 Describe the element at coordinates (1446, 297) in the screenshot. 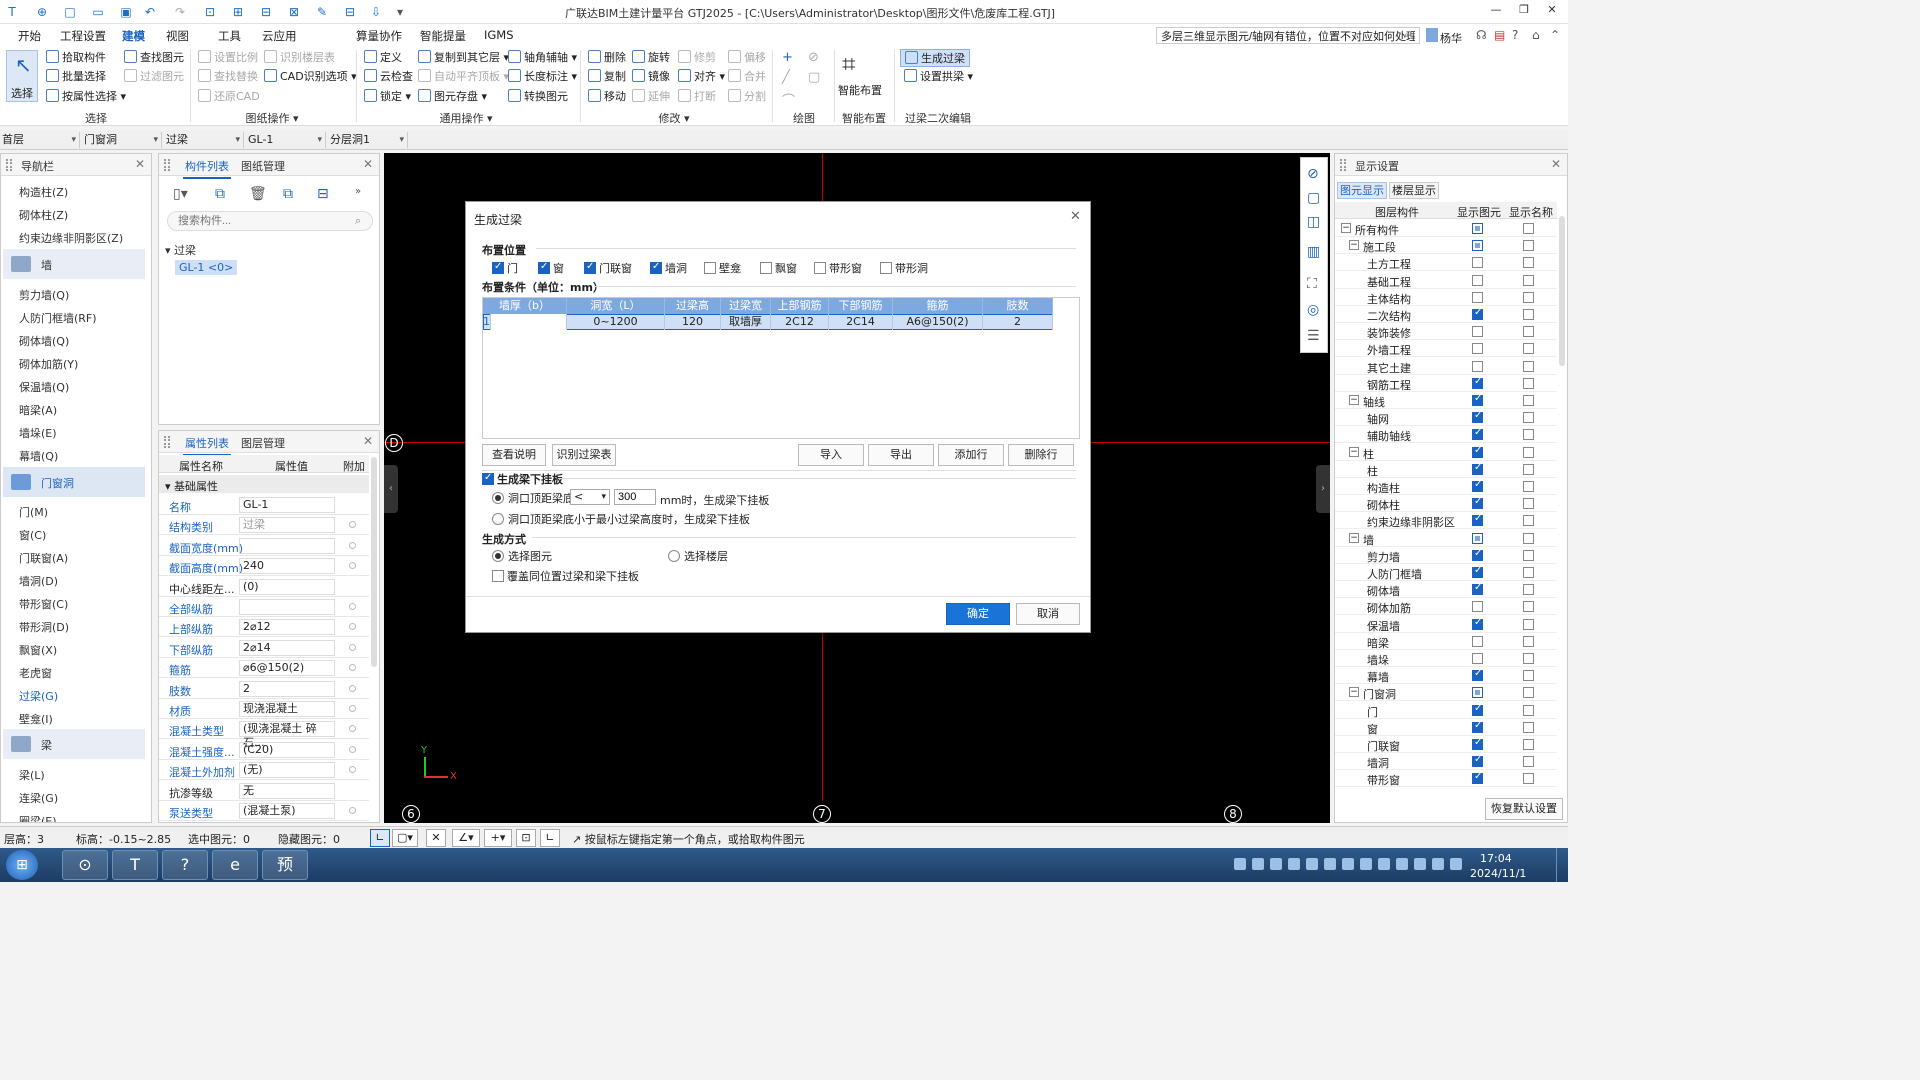

I see `display-row: 主体结构` at that location.